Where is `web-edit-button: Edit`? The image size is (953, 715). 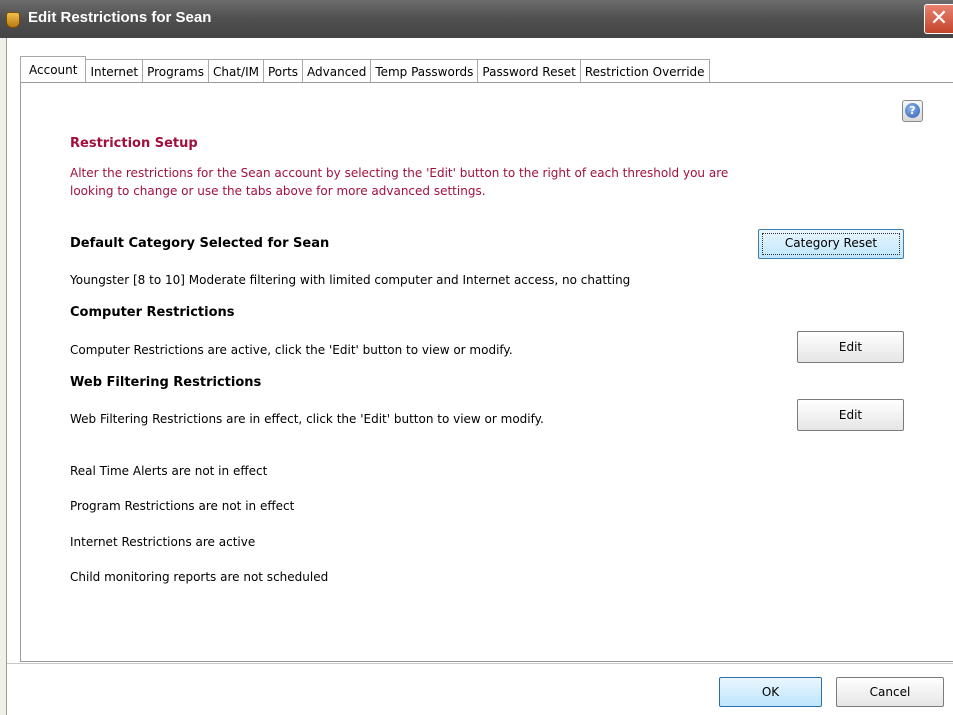 web-edit-button: Edit is located at coordinates (850, 415).